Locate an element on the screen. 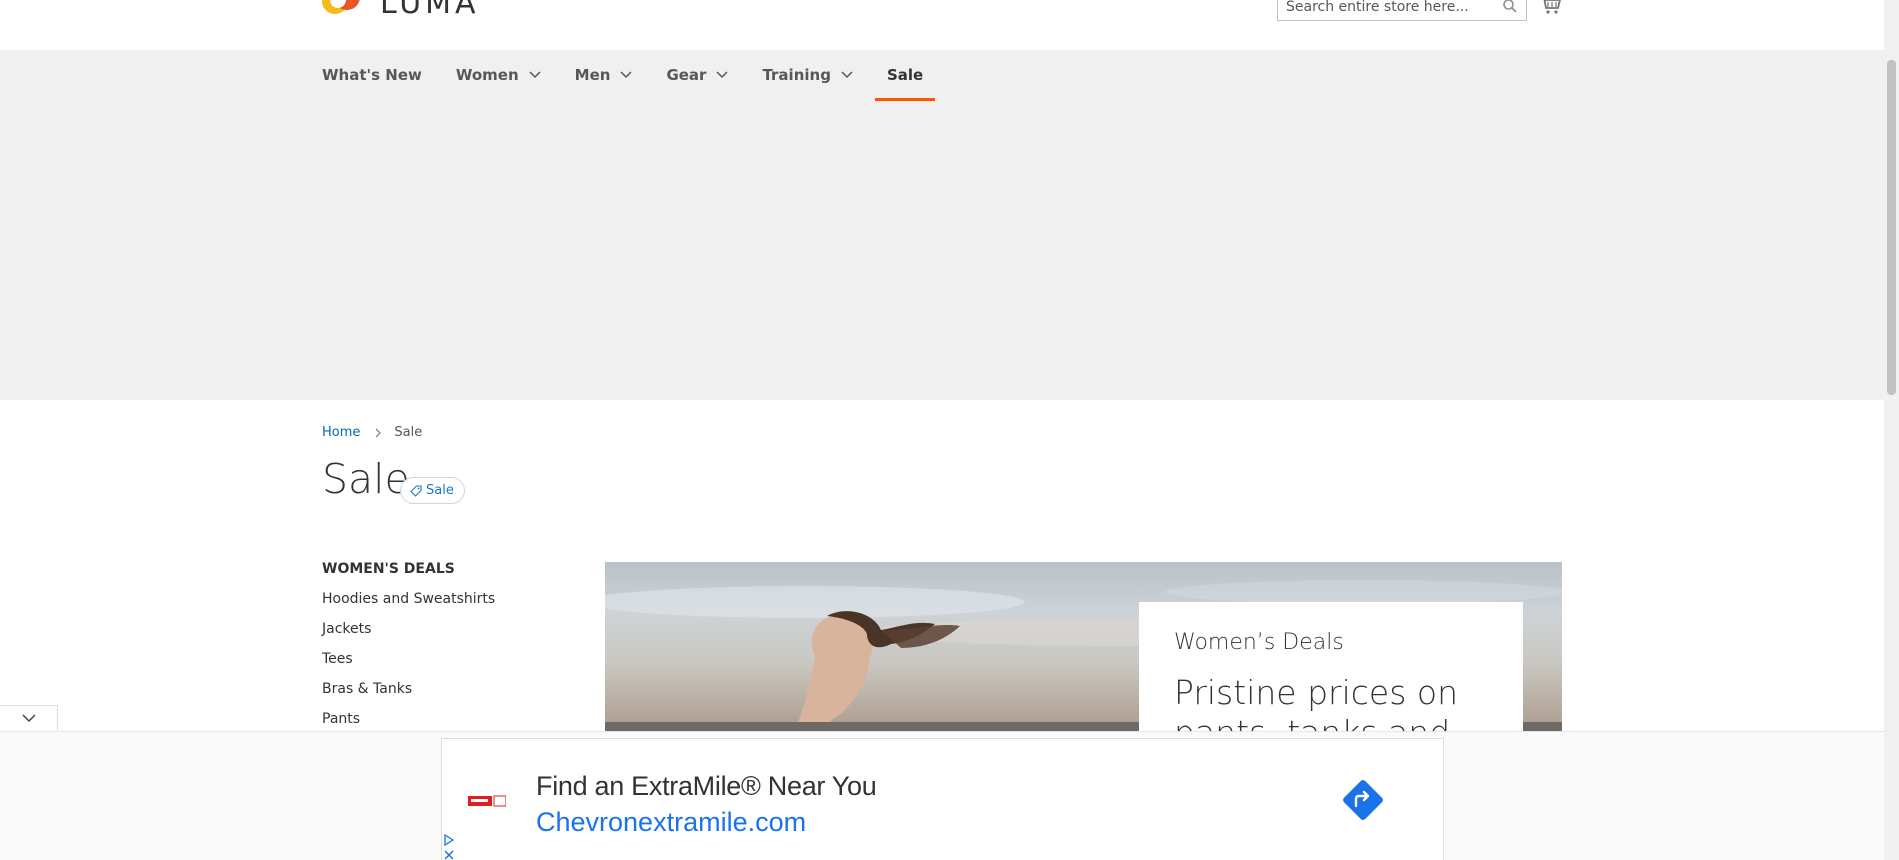 The image size is (1899, 860). luma-logo: LUMA is located at coordinates (401, 12).